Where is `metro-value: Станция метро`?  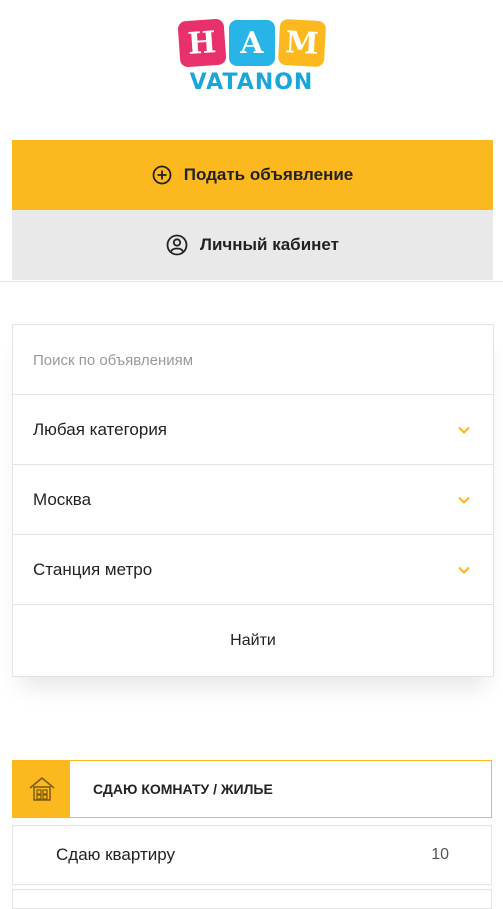 metro-value: Станция метро is located at coordinates (93, 569).